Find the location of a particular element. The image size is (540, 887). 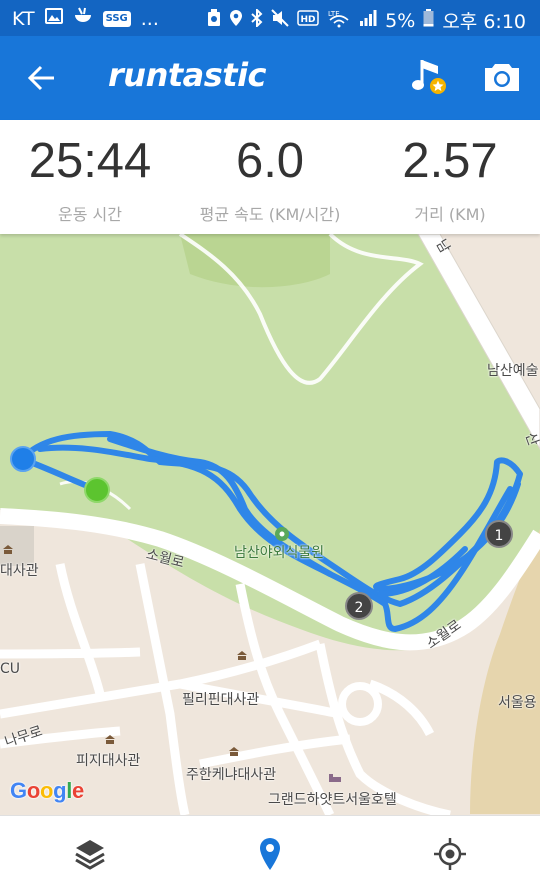

km-marker-1: 1 is located at coordinates (499, 534).